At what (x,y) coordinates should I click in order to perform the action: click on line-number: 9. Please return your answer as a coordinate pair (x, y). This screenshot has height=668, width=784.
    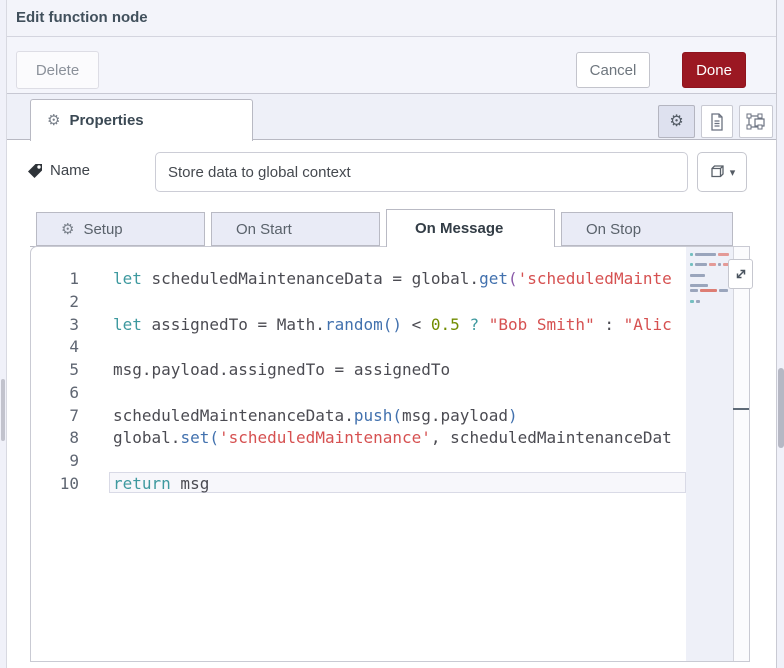
    Looking at the image, I should click on (74, 460).